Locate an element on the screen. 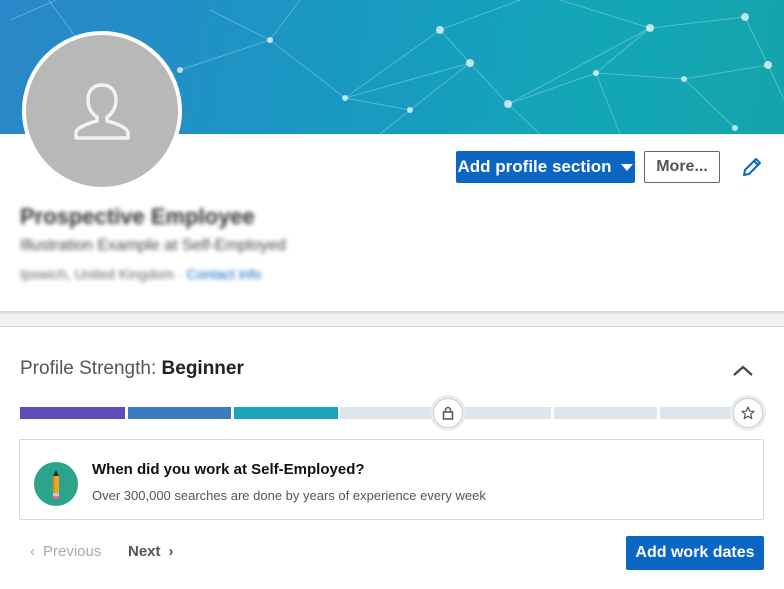  next-button: Next › is located at coordinates (151, 551).